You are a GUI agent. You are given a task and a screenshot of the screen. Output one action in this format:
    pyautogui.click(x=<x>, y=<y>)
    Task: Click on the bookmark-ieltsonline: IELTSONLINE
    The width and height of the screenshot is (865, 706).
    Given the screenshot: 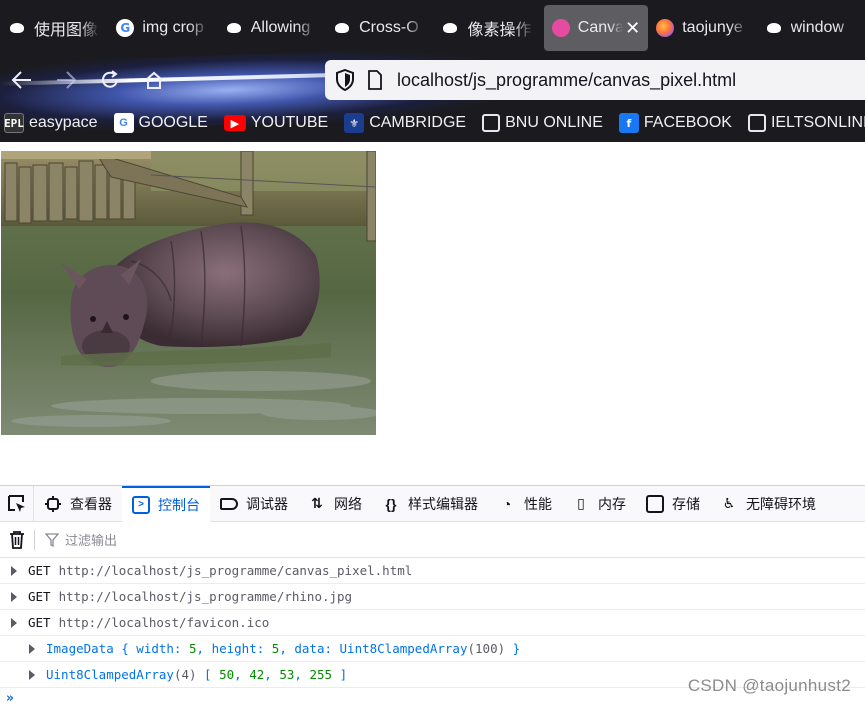 What is the action you would take?
    pyautogui.click(x=806, y=123)
    